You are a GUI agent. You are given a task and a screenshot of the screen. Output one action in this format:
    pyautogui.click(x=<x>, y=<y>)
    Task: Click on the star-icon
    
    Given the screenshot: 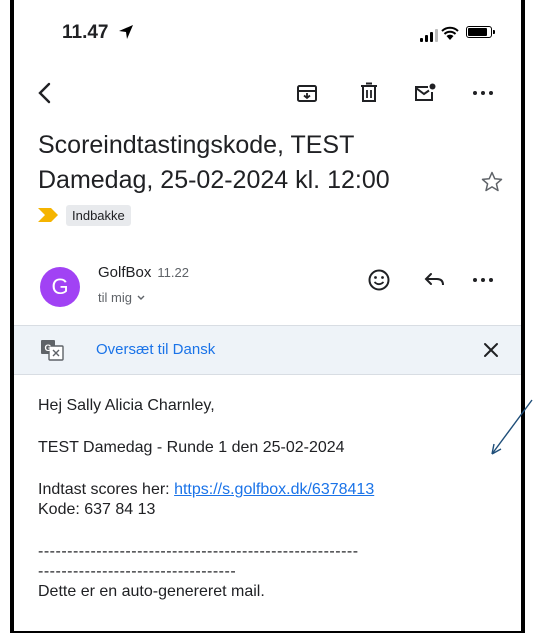 What is the action you would take?
    pyautogui.click(x=492, y=182)
    